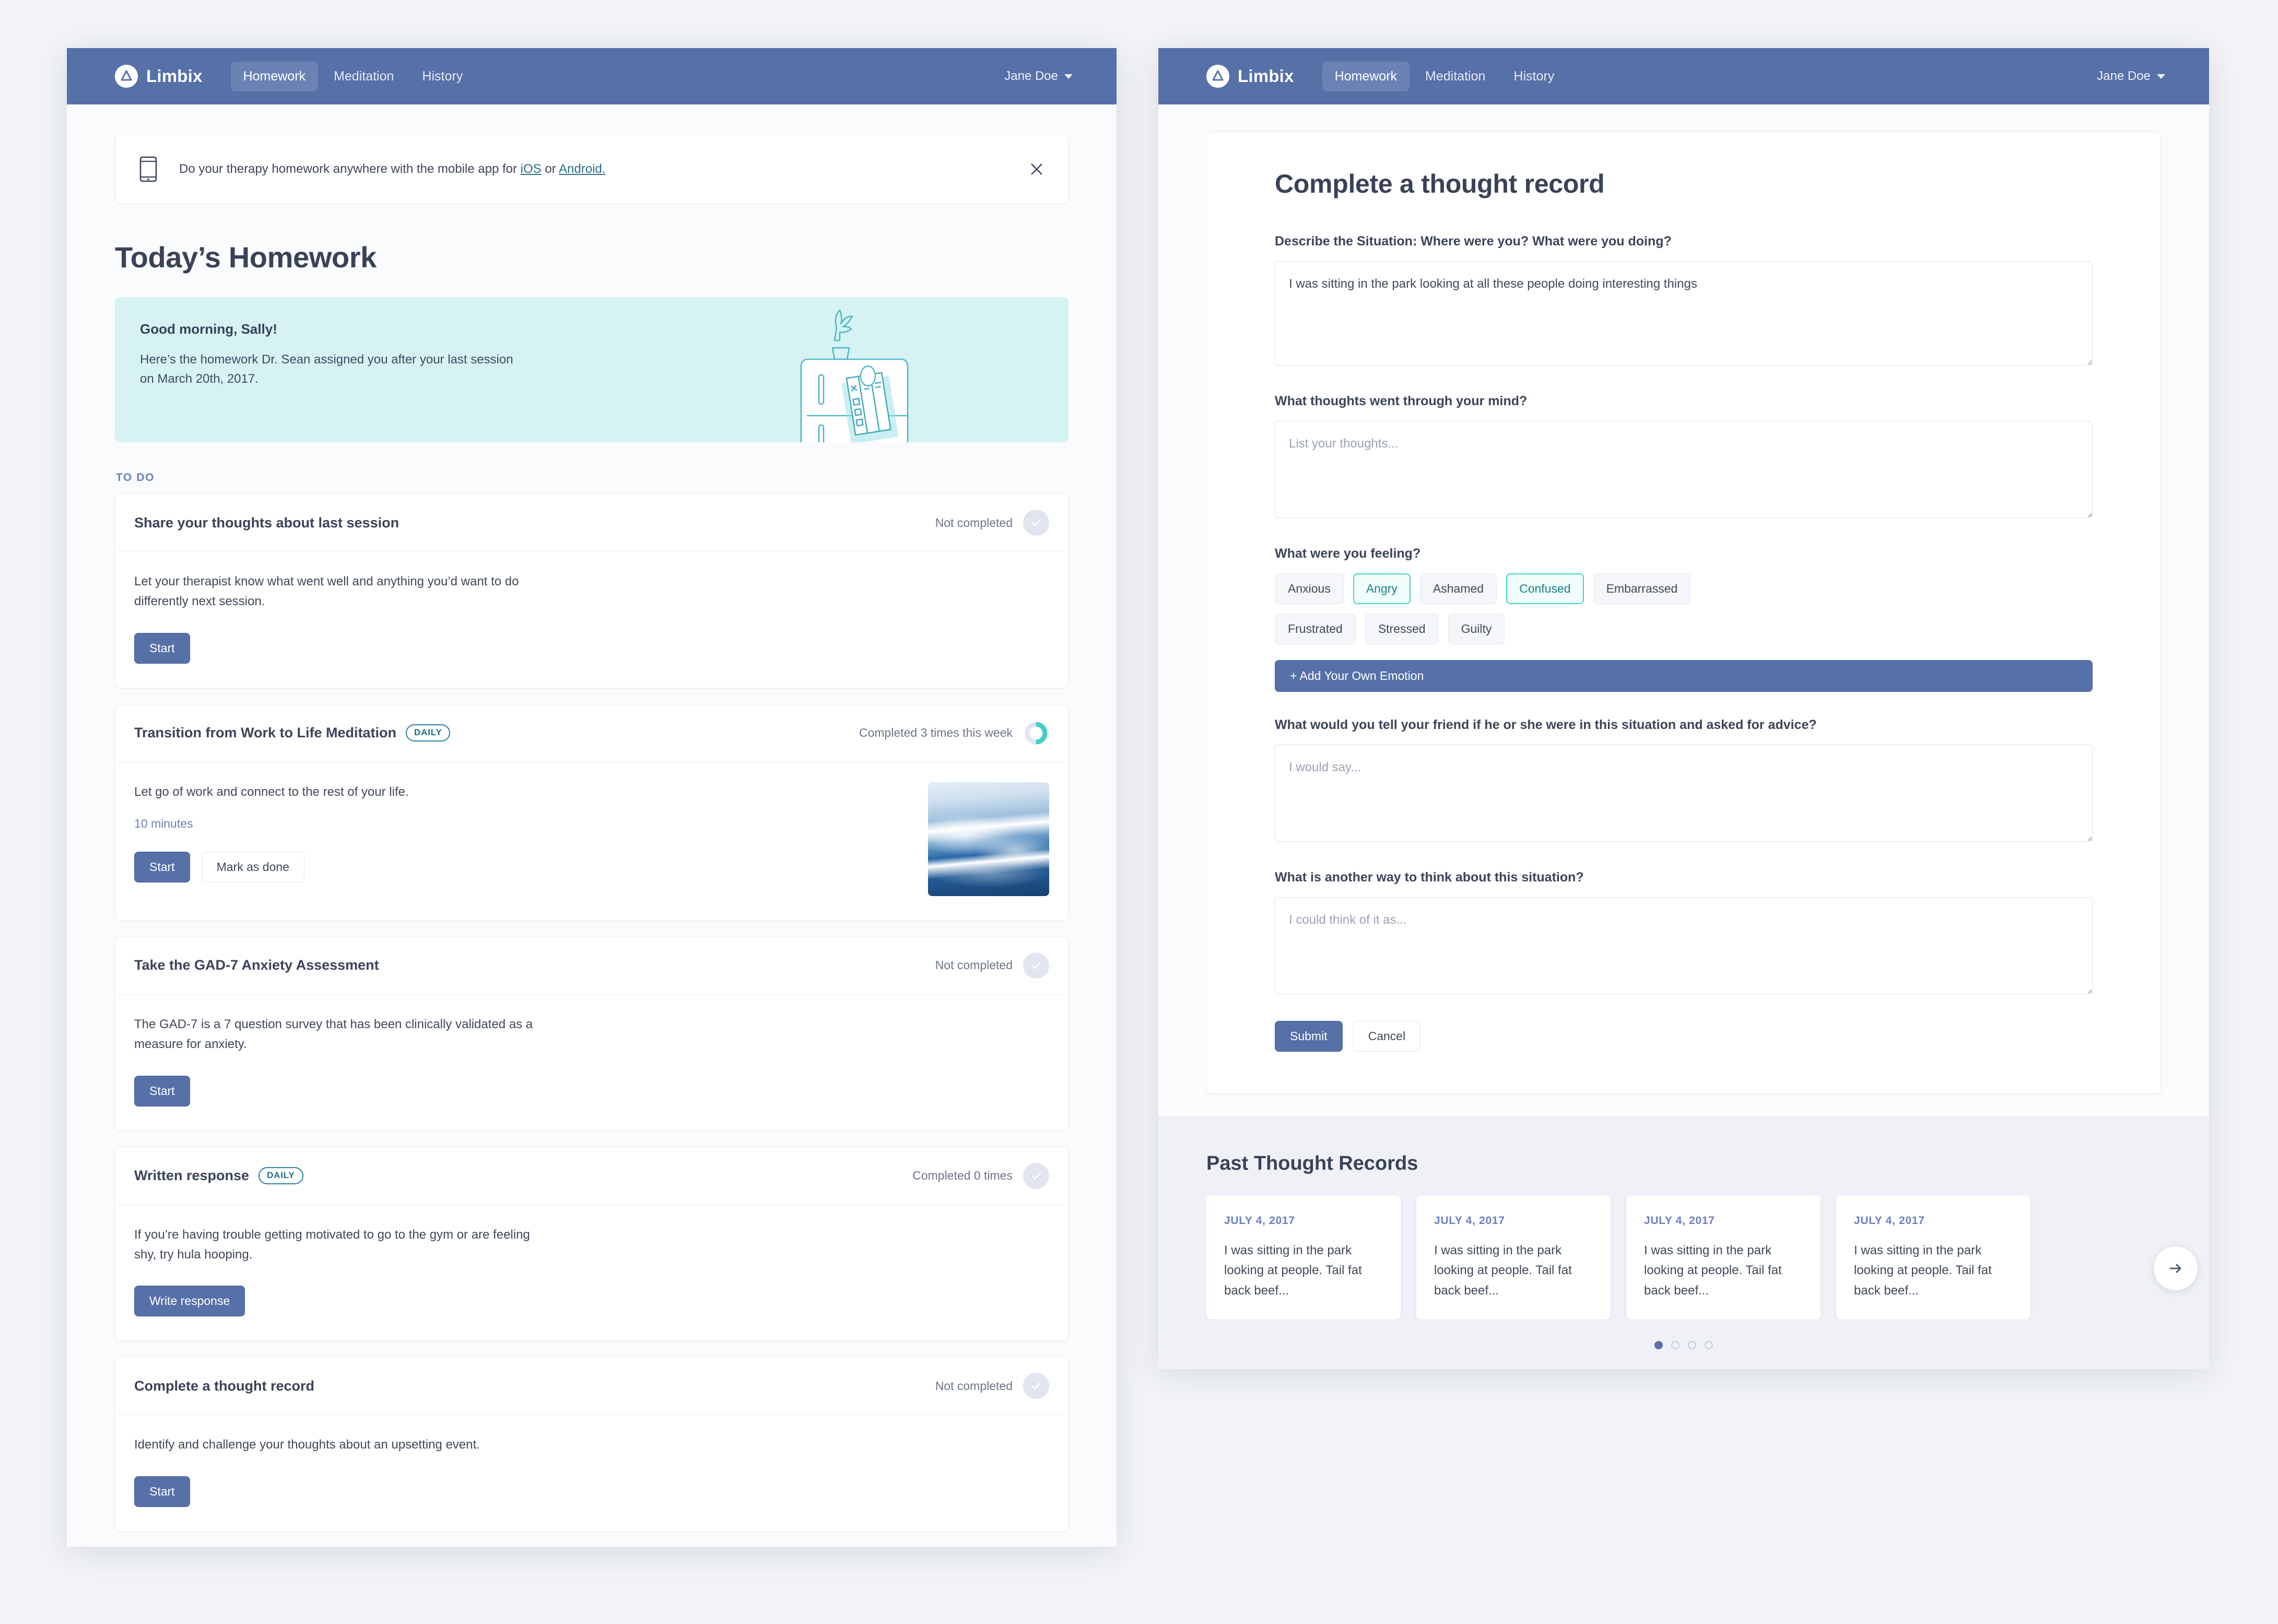 The height and width of the screenshot is (1624, 2278). Describe the element at coordinates (1684, 945) in the screenshot. I see `reframe-textarea` at that location.